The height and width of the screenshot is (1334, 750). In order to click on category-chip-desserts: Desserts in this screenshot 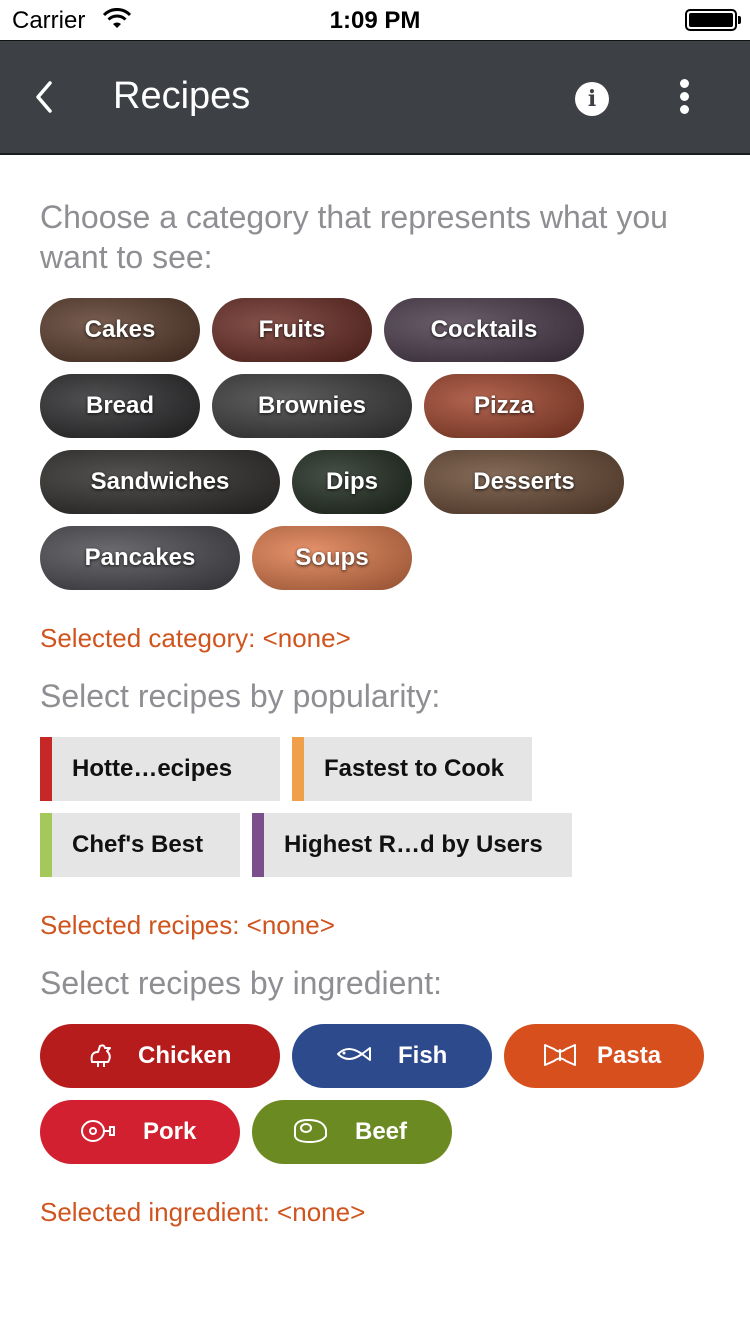, I will do `click(524, 482)`.